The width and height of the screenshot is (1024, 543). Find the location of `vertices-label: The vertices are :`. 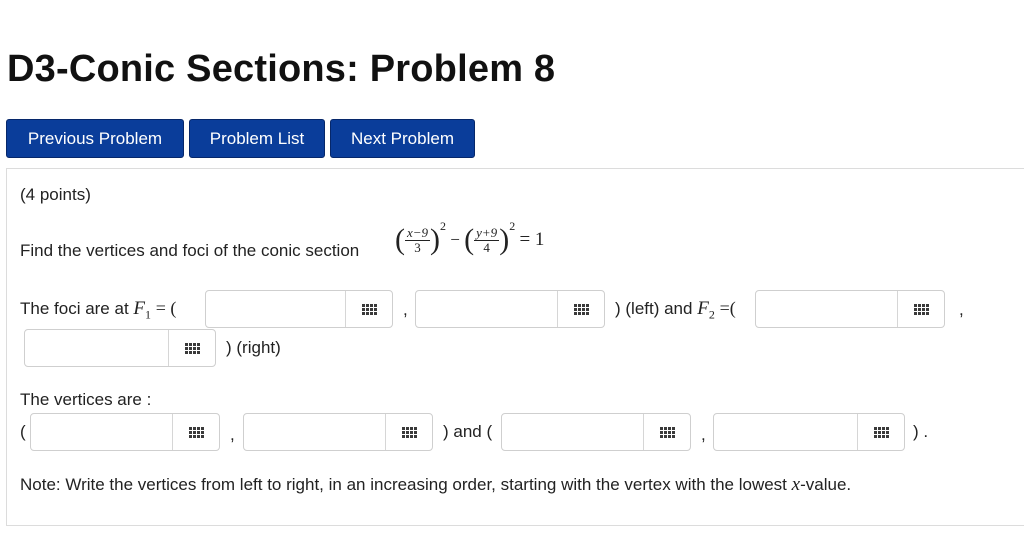

vertices-label: The vertices are : is located at coordinates (86, 399).